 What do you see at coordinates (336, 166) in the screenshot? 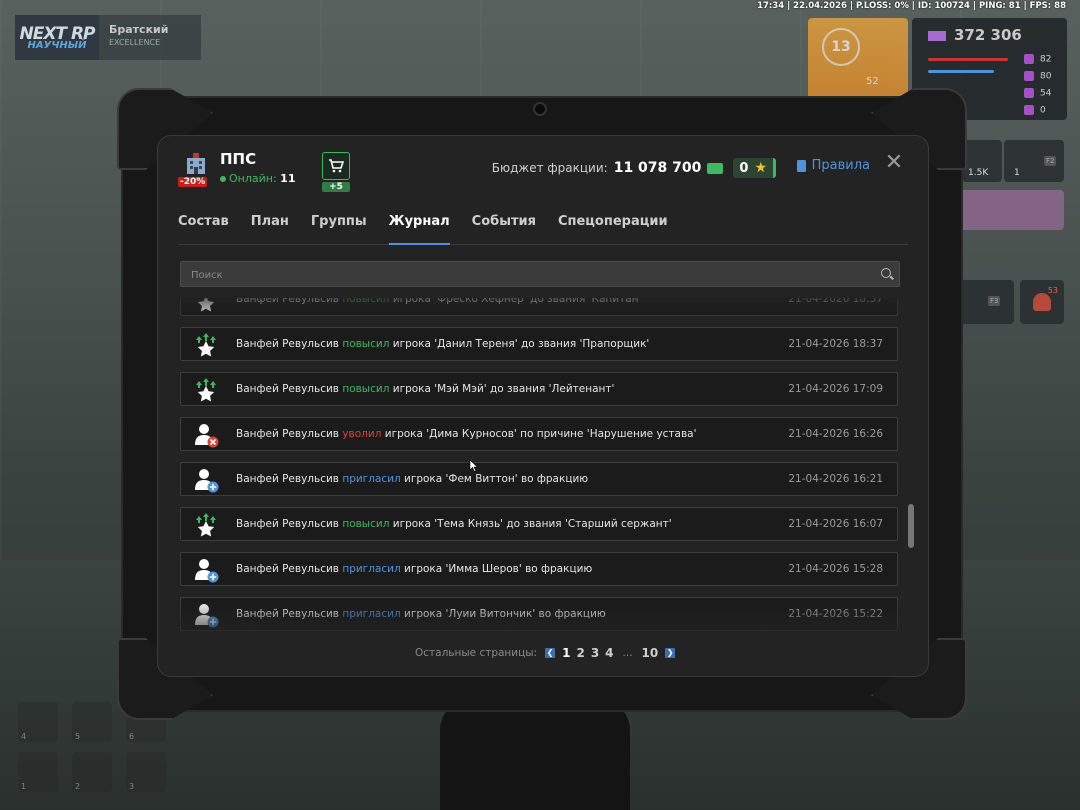
I see `cart-icon` at bounding box center [336, 166].